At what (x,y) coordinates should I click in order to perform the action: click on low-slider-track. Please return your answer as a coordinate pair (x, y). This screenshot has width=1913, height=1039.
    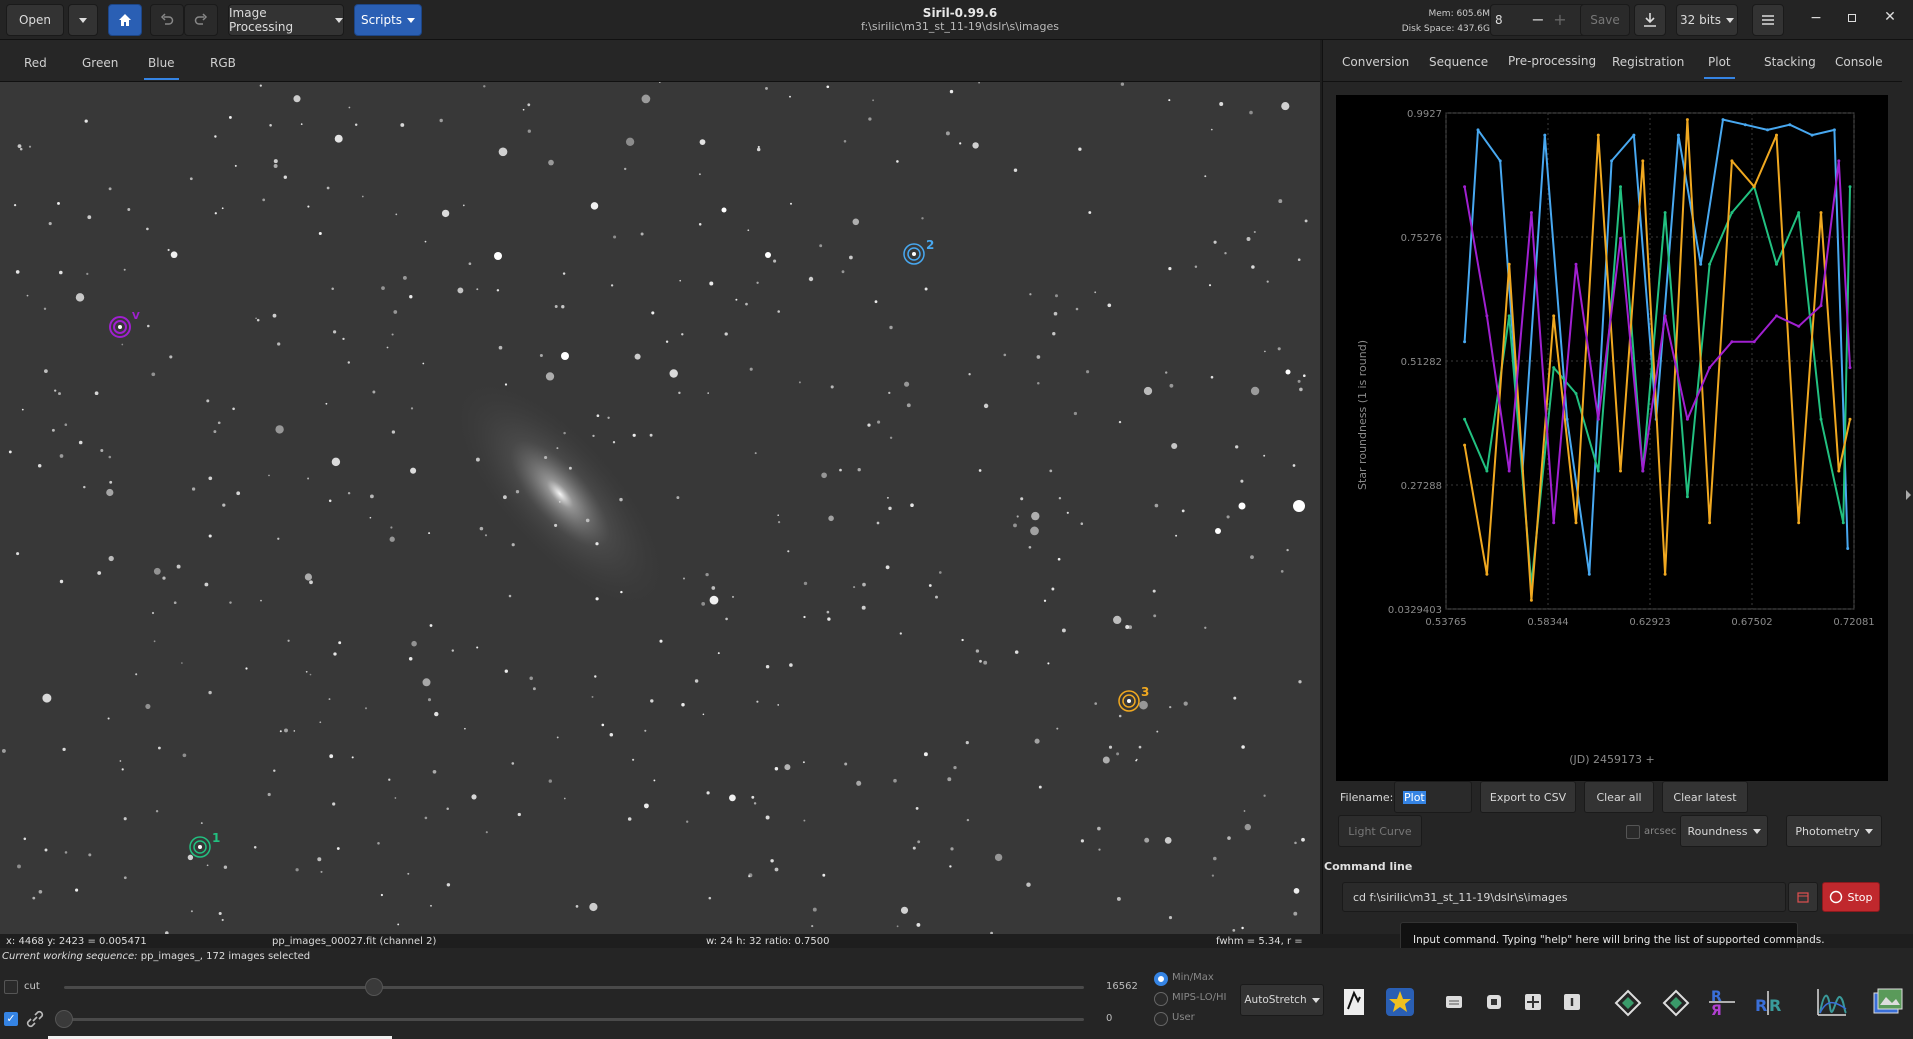
    Looking at the image, I should click on (574, 1019).